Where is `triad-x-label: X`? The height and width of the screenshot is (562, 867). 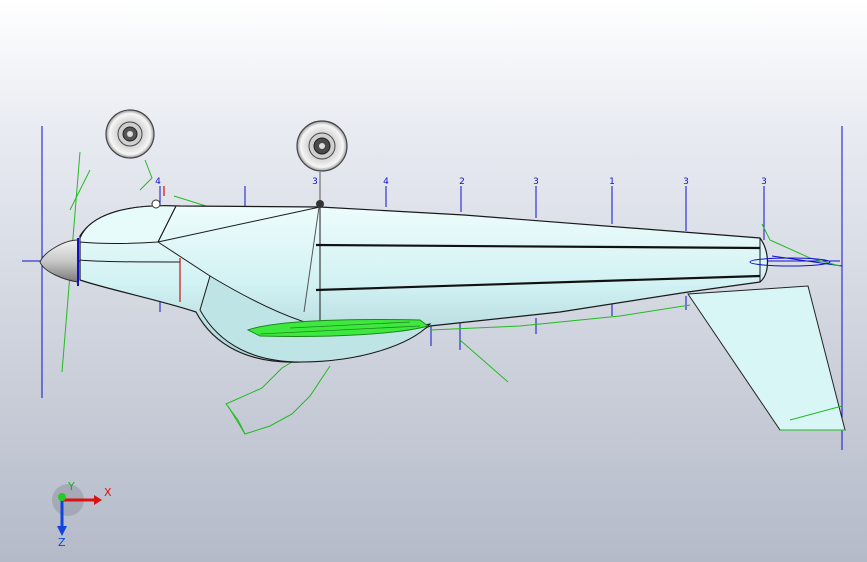
triad-x-label: X is located at coordinates (108, 492).